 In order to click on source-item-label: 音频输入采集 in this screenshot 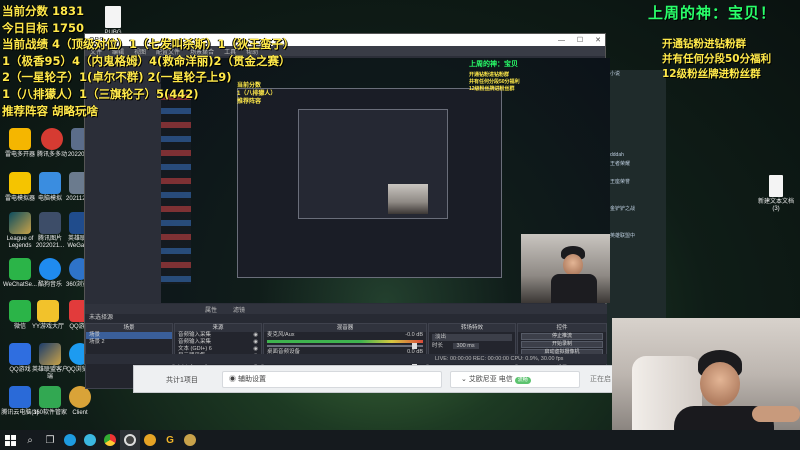, I will do `click(195, 342)`.